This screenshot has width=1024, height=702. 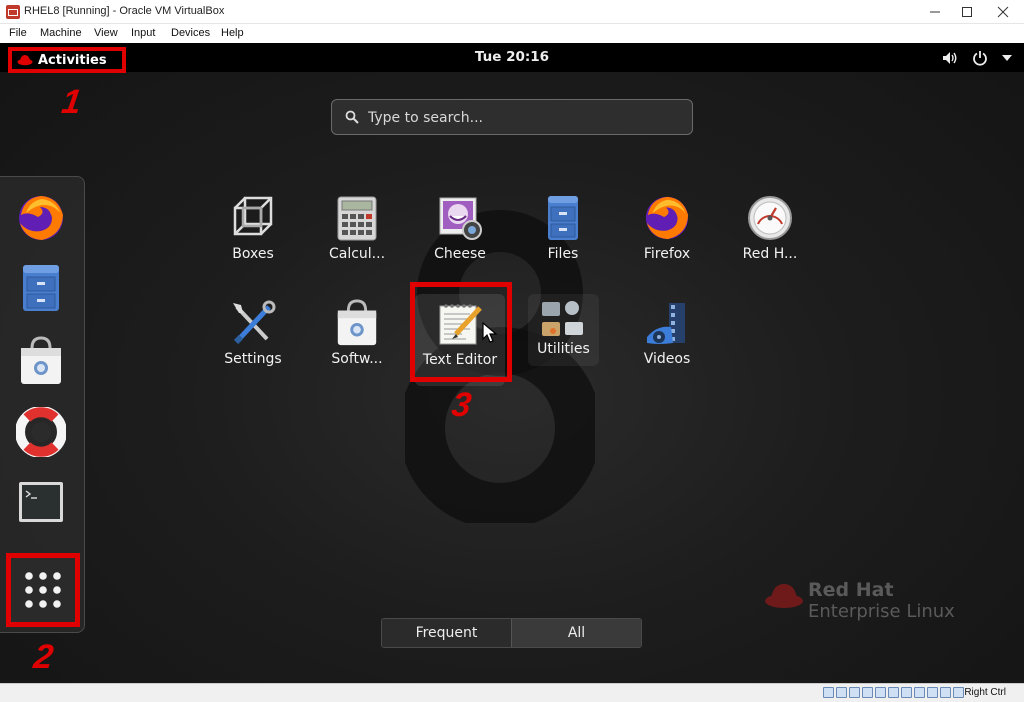 I want to click on show-applications-button, so click(x=43, y=590).